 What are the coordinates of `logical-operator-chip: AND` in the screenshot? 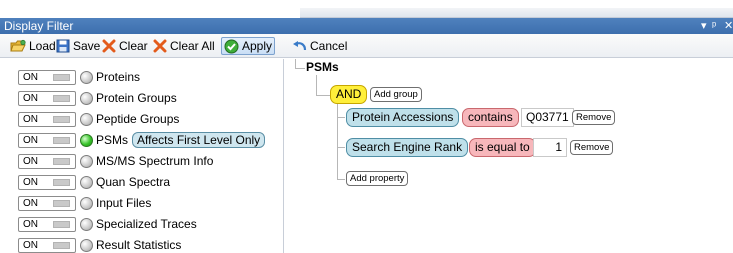 It's located at (349, 94).